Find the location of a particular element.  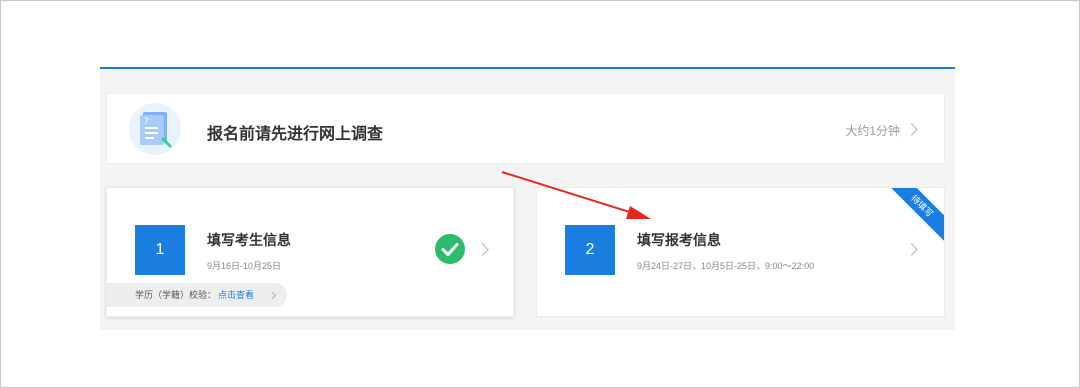

step-number-badge: 1 is located at coordinates (160, 250).